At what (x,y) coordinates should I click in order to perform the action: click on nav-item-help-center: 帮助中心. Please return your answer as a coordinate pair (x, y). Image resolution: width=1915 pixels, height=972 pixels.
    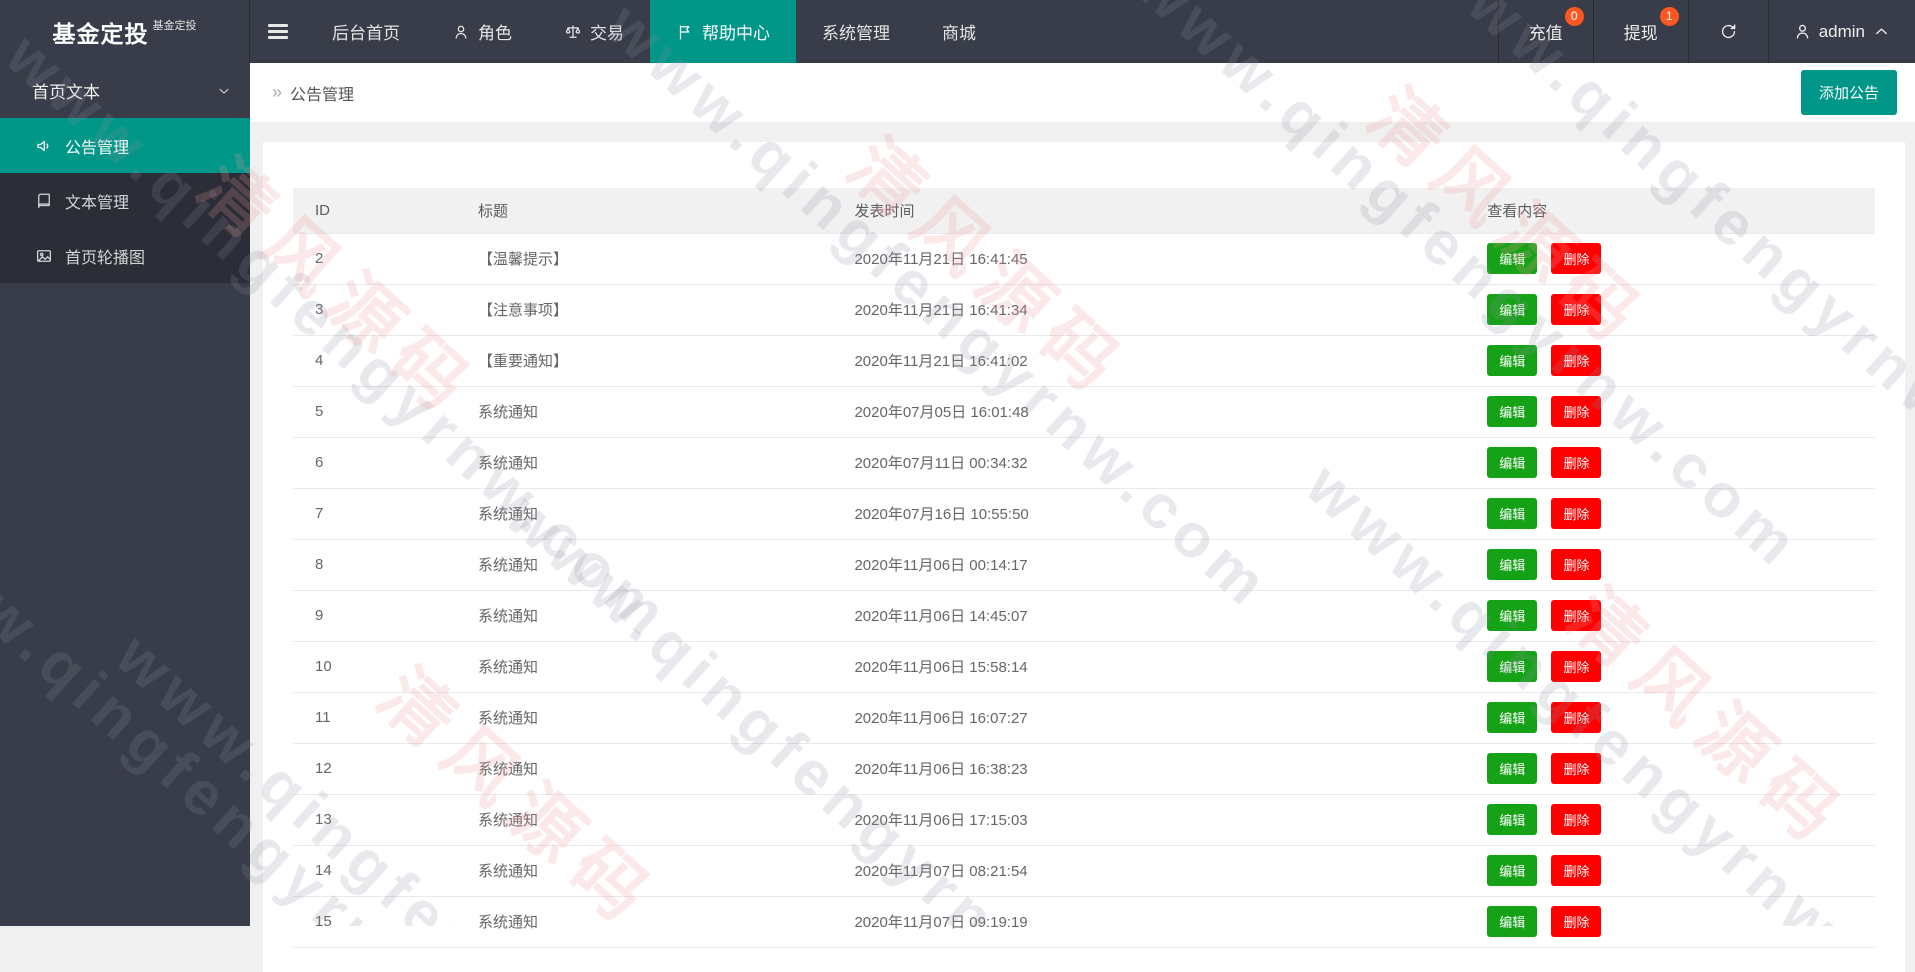
    Looking at the image, I should click on (723, 31).